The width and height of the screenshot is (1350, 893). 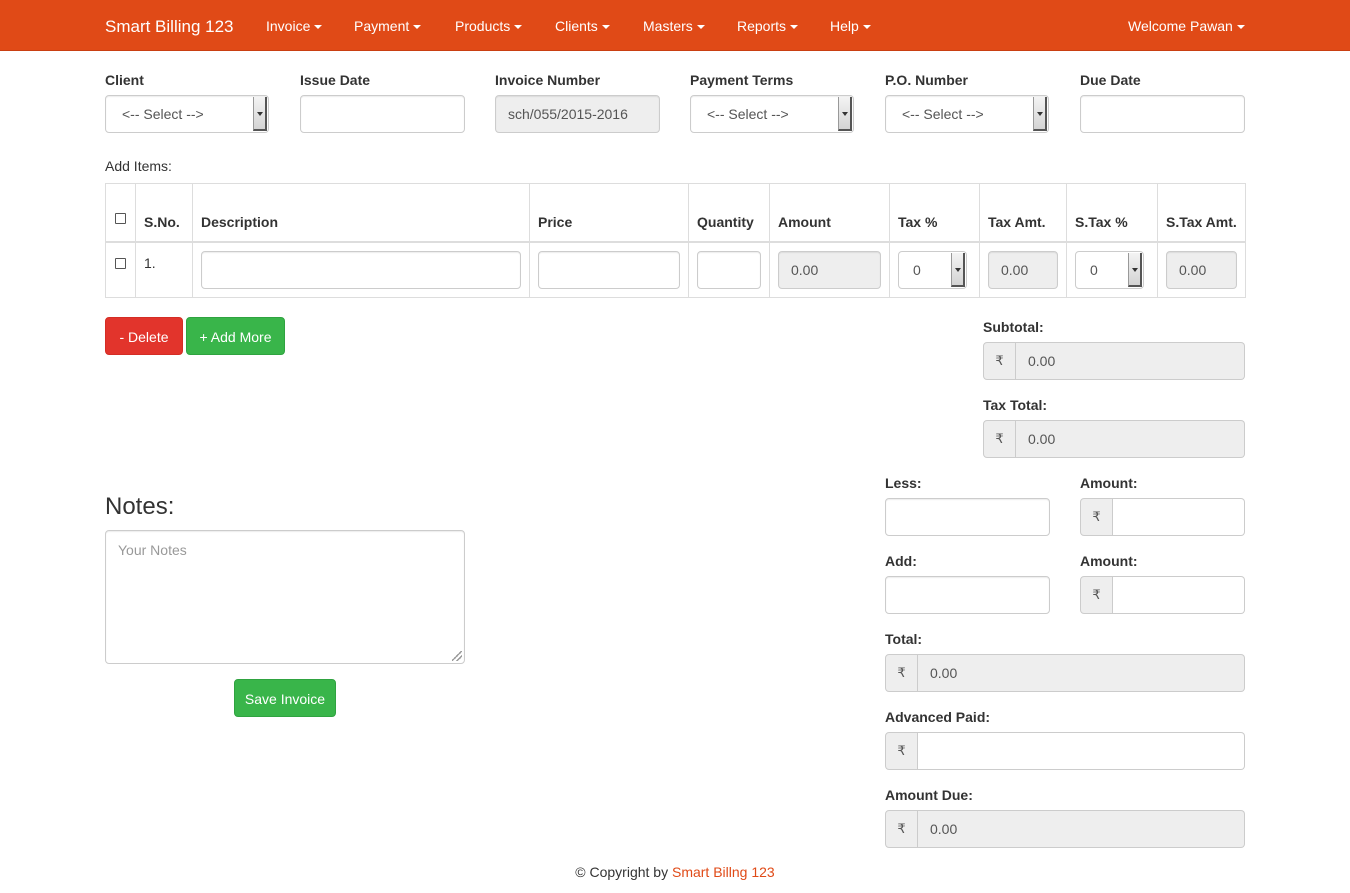 What do you see at coordinates (548, 80) in the screenshot?
I see `invoice-number-label: Invoice Number` at bounding box center [548, 80].